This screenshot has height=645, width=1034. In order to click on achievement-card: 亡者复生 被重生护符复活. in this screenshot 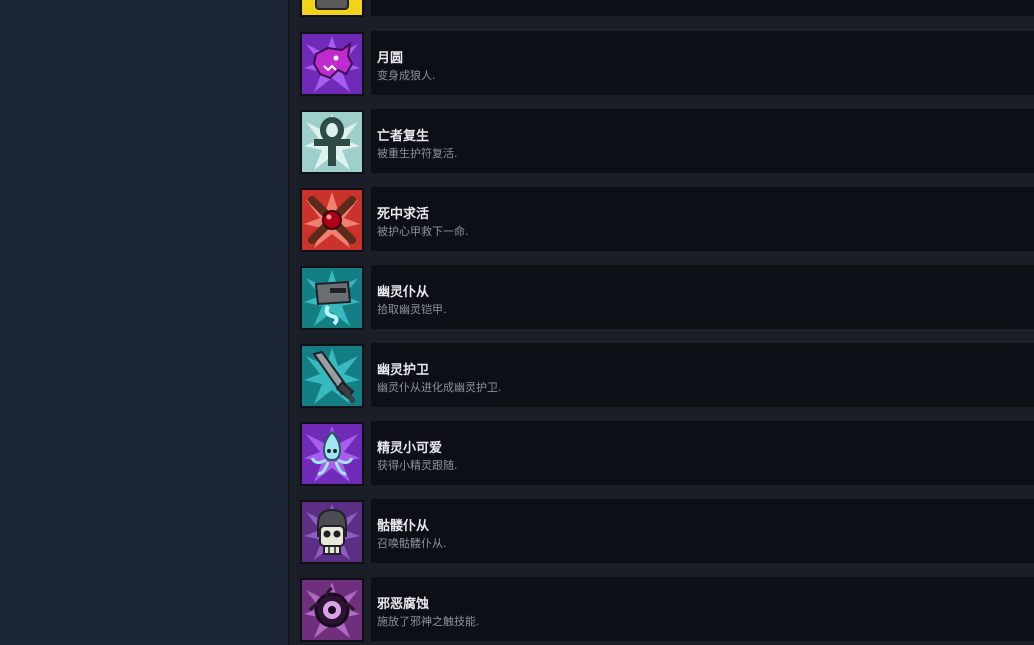, I will do `click(702, 141)`.